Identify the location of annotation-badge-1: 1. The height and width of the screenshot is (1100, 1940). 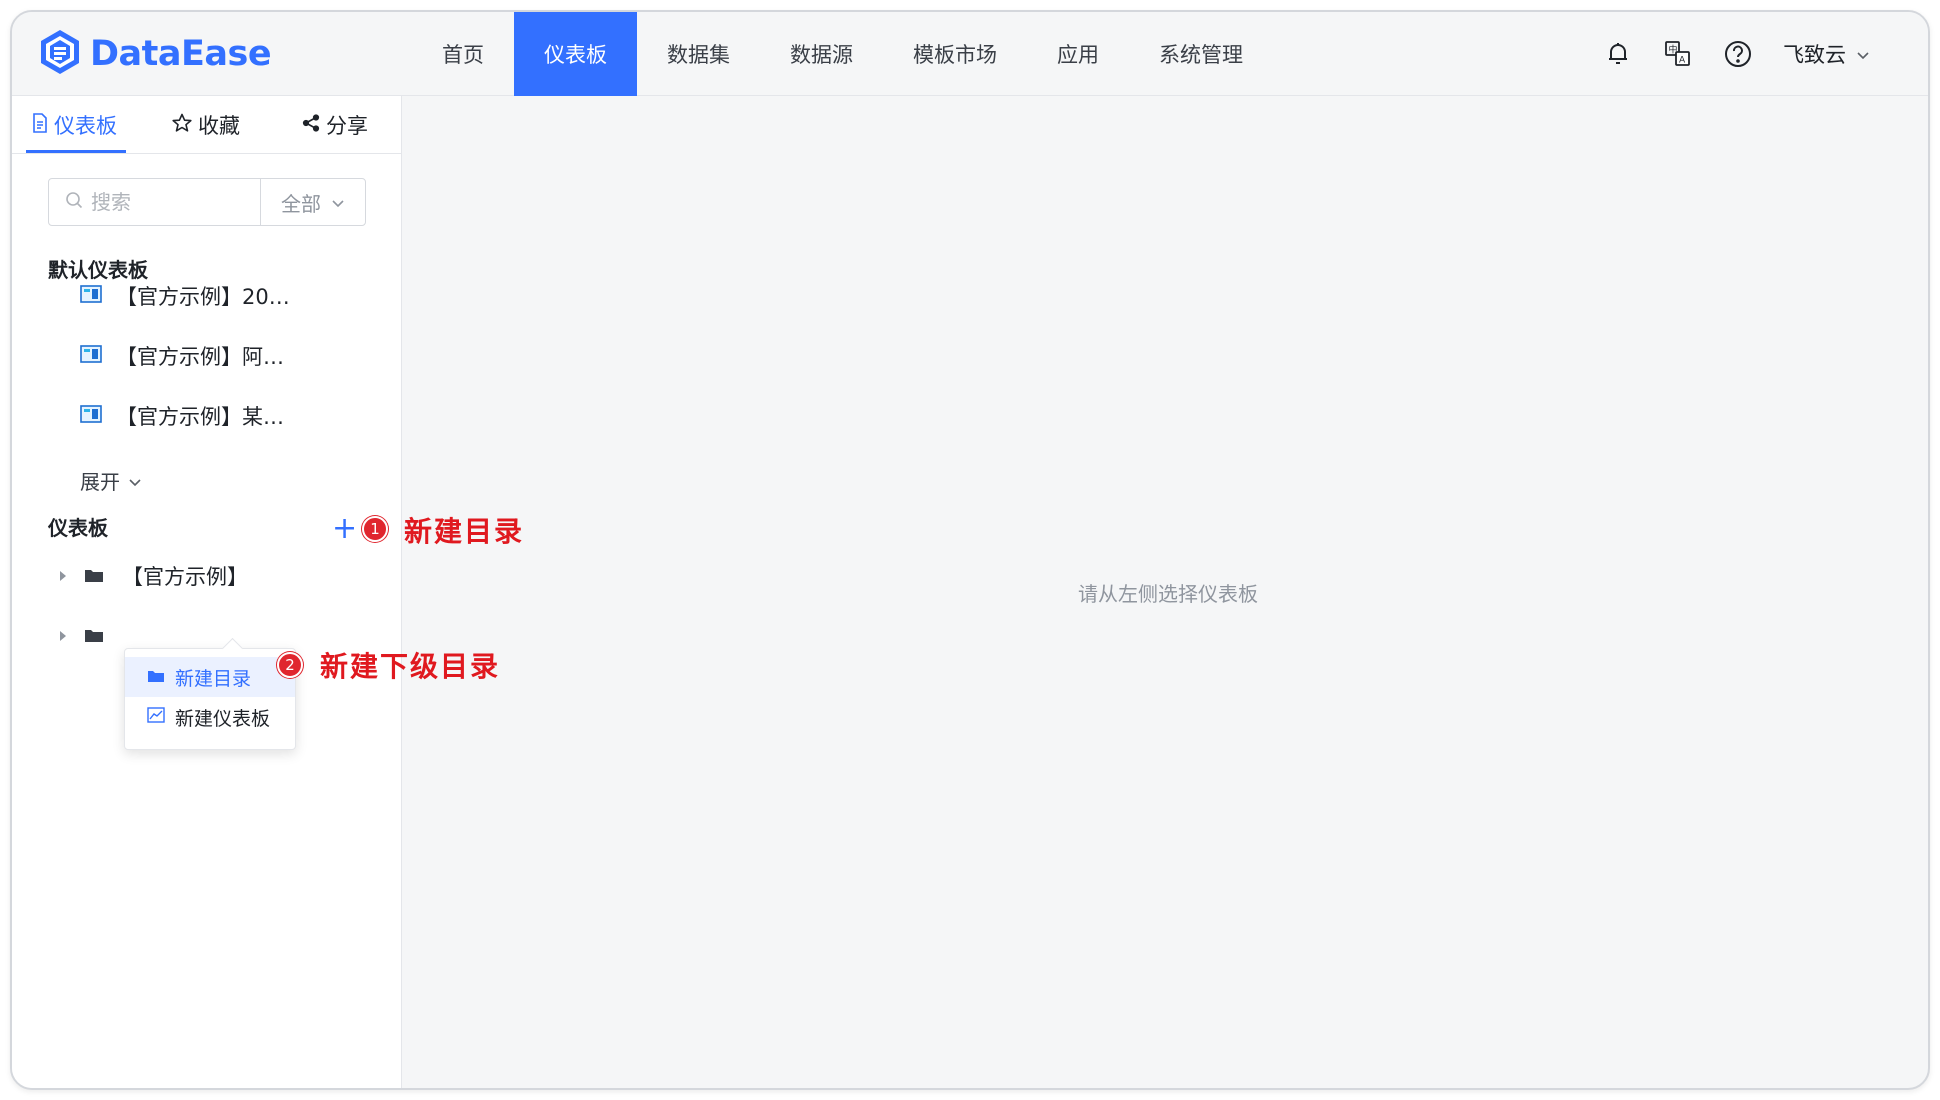
(375, 529).